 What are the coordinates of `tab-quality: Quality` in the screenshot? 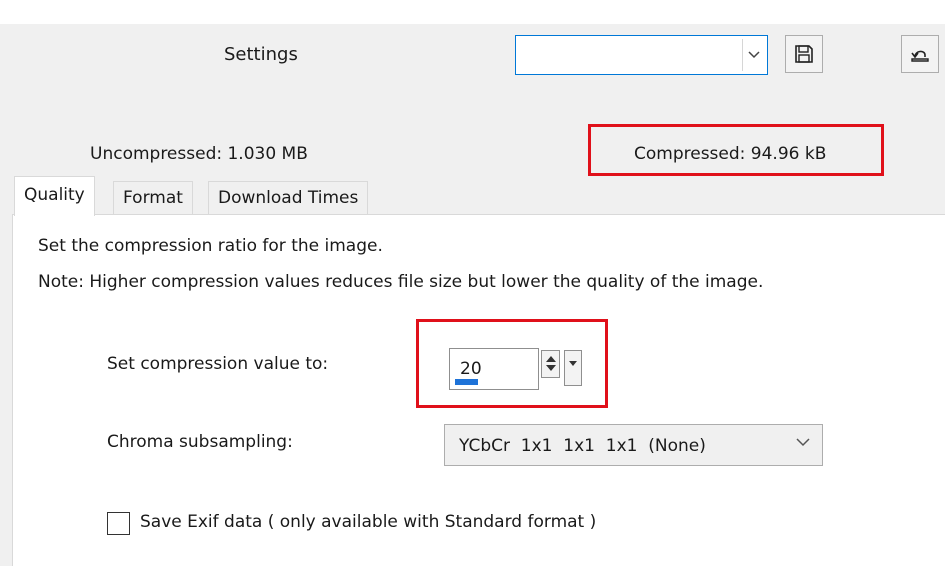 It's located at (54, 196).